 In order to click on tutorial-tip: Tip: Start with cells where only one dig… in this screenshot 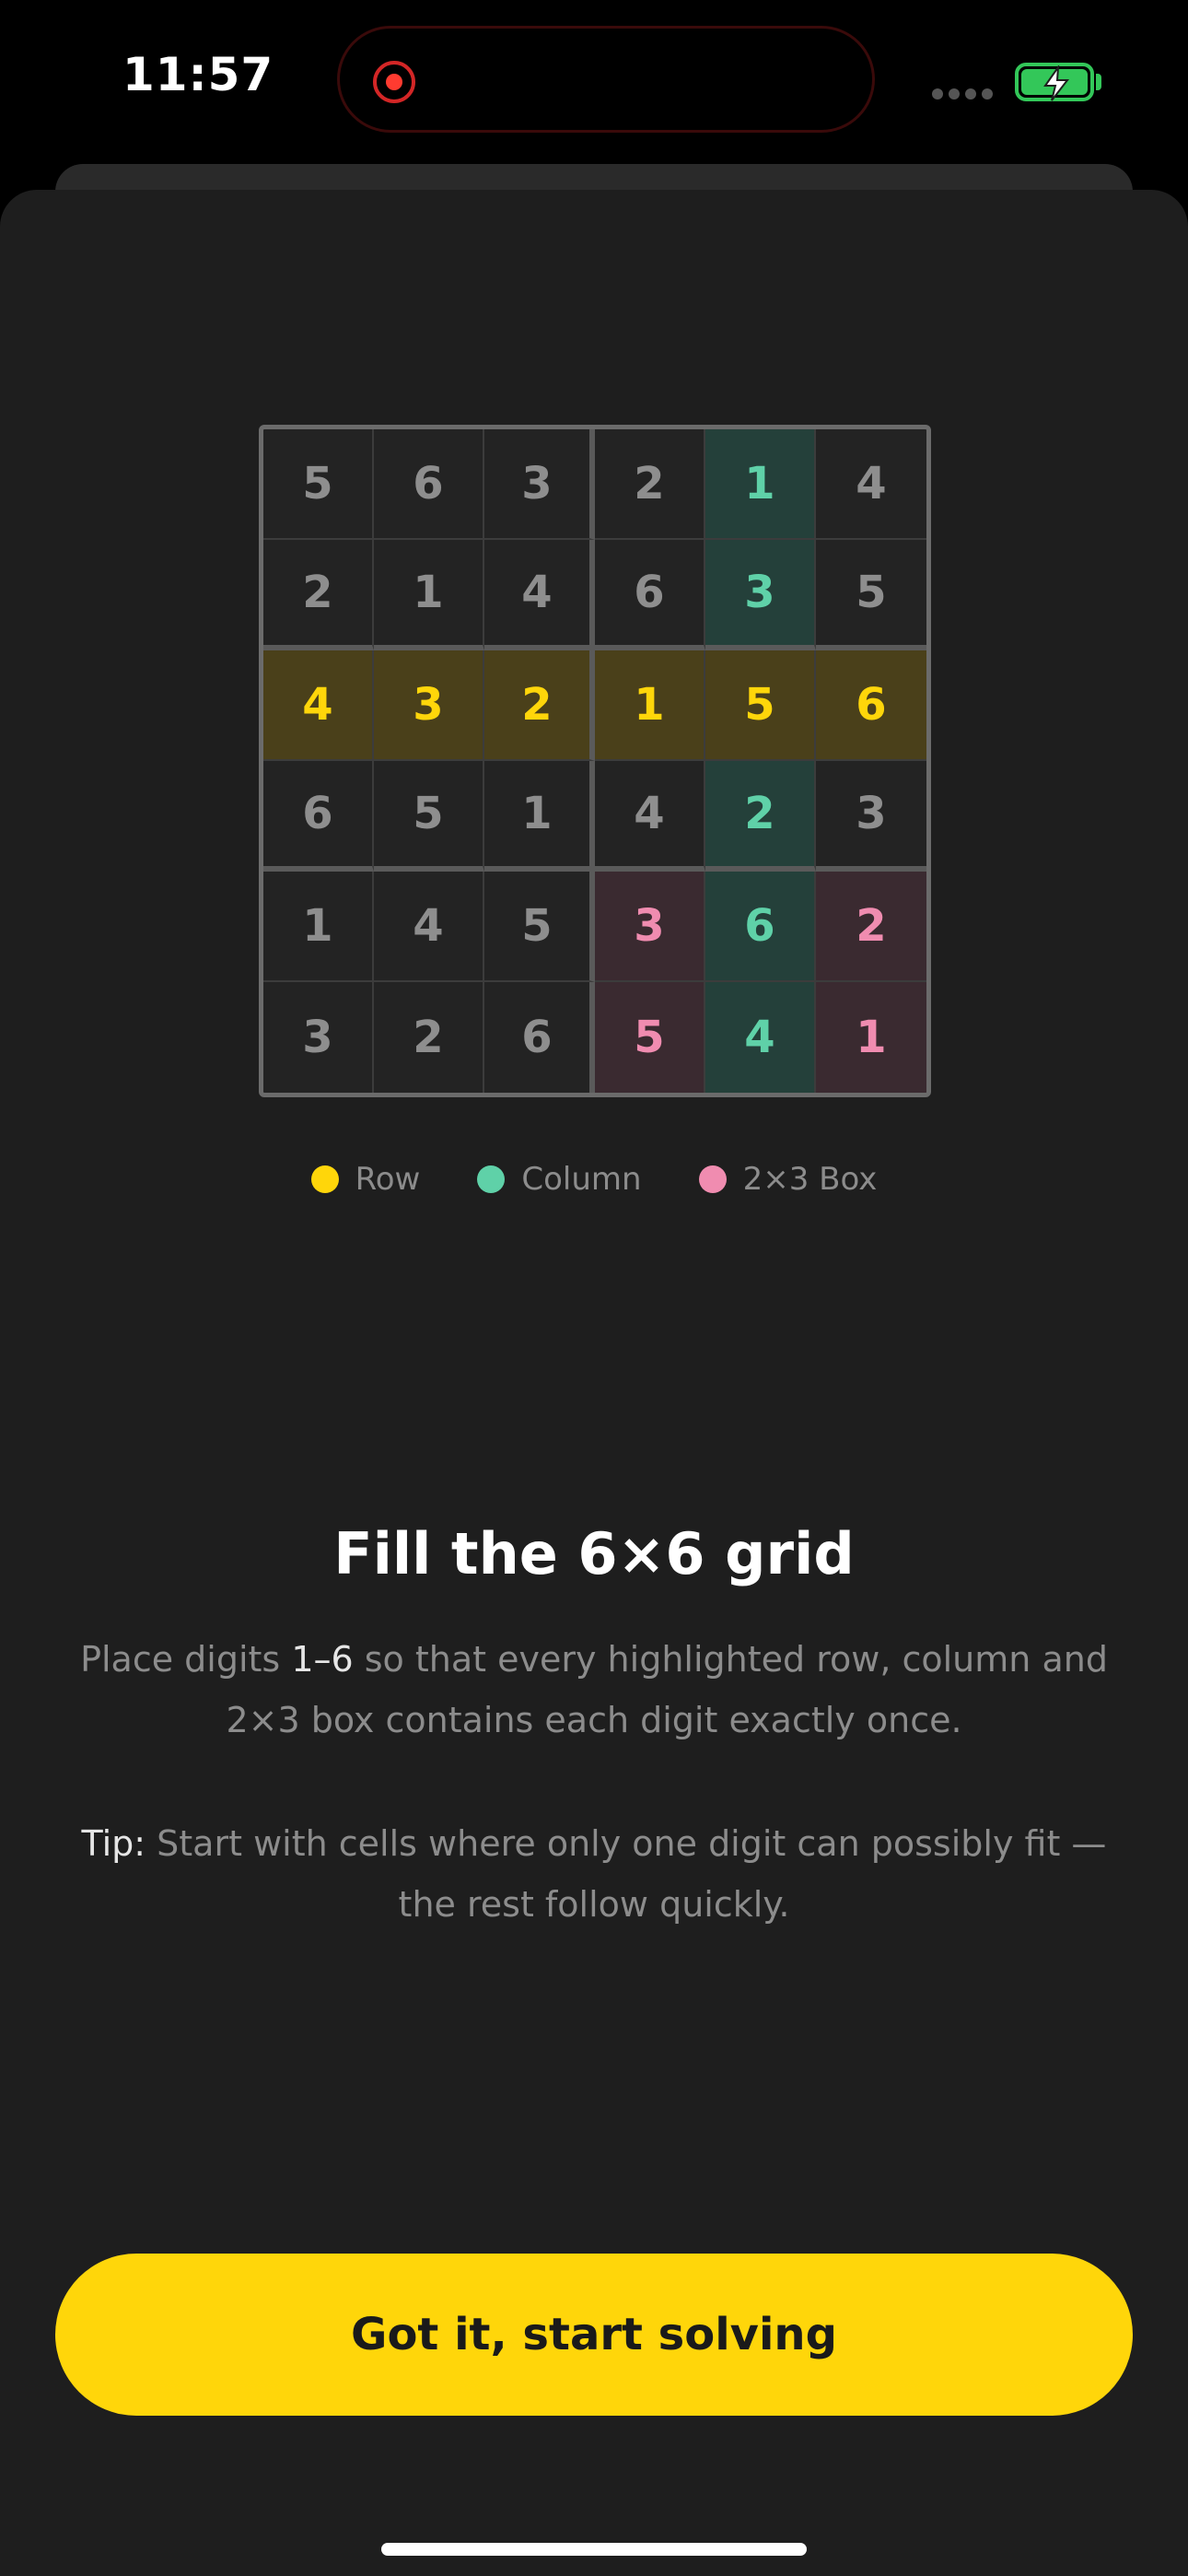, I will do `click(594, 1874)`.